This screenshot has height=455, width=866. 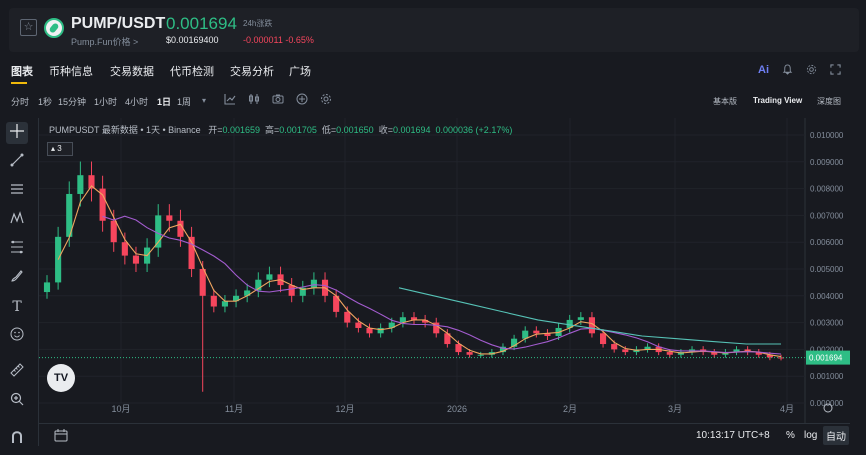 I want to click on interval-timeline: 分时, so click(x=20, y=101).